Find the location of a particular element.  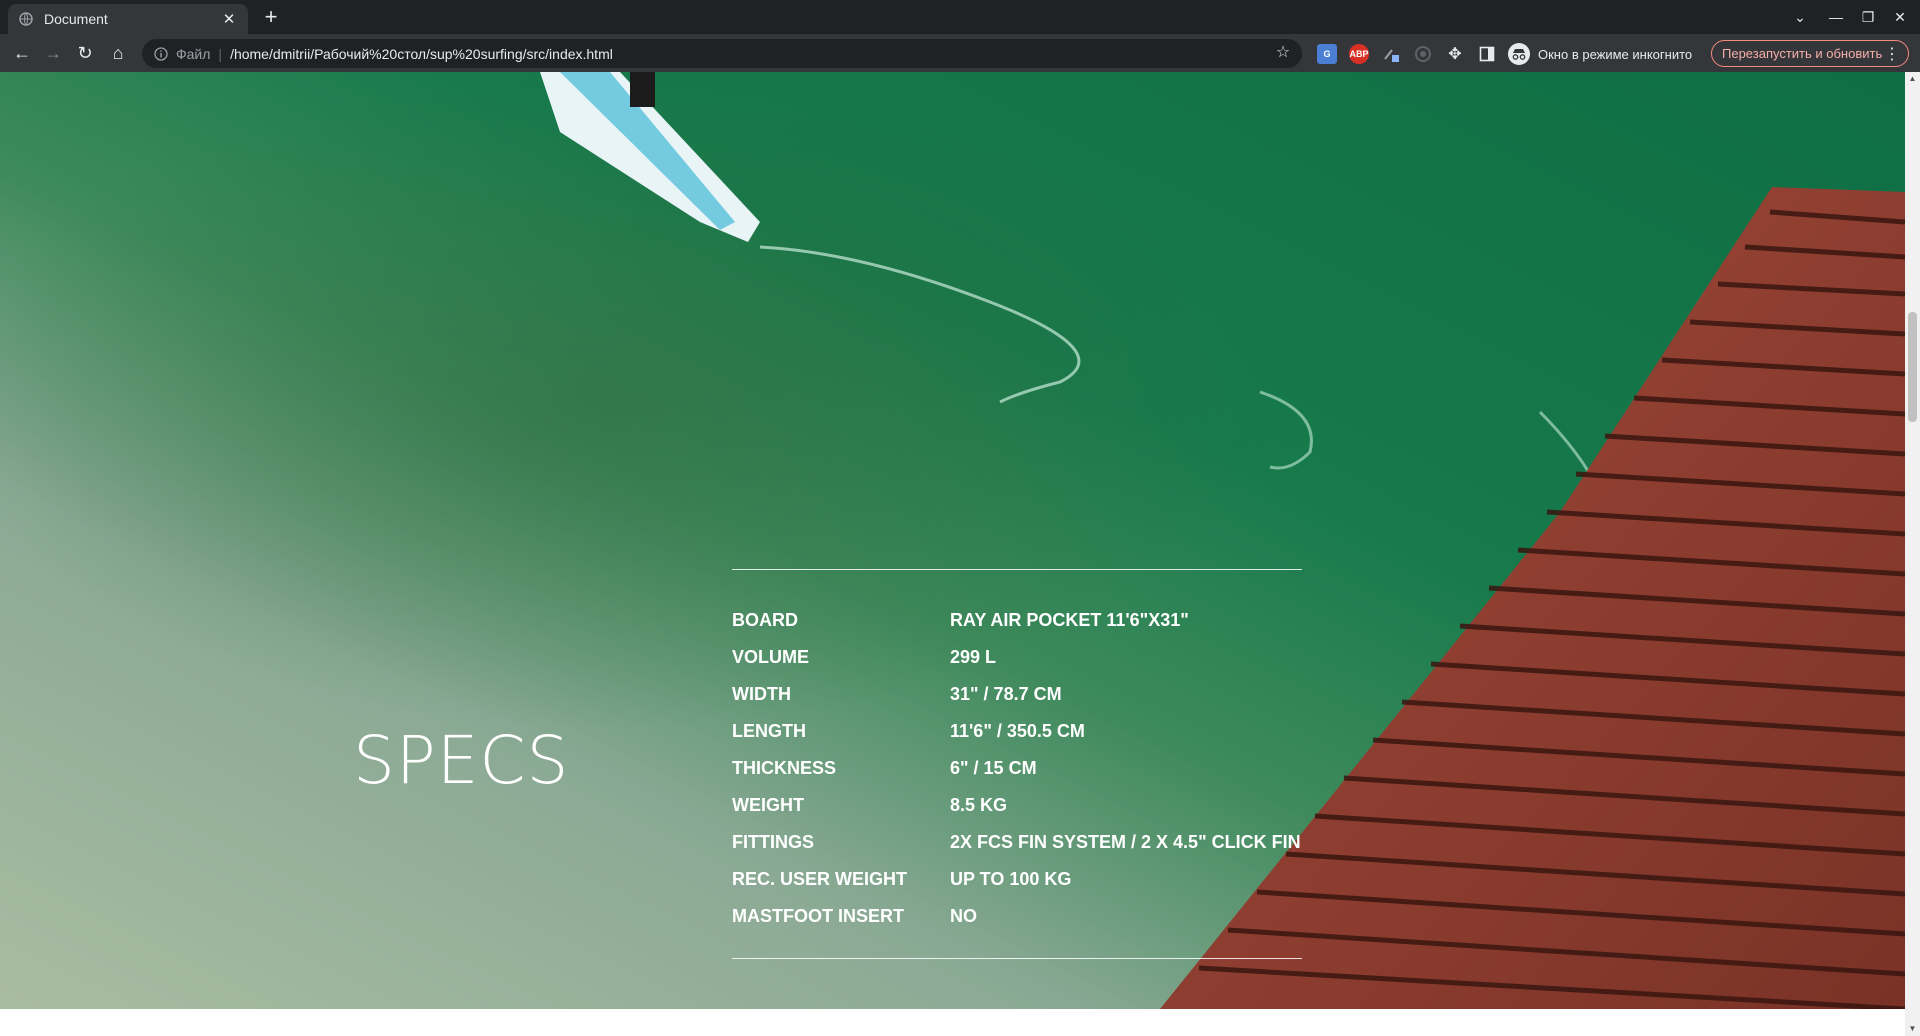

scroll-up-icon: ▲ is located at coordinates (1912, 79).